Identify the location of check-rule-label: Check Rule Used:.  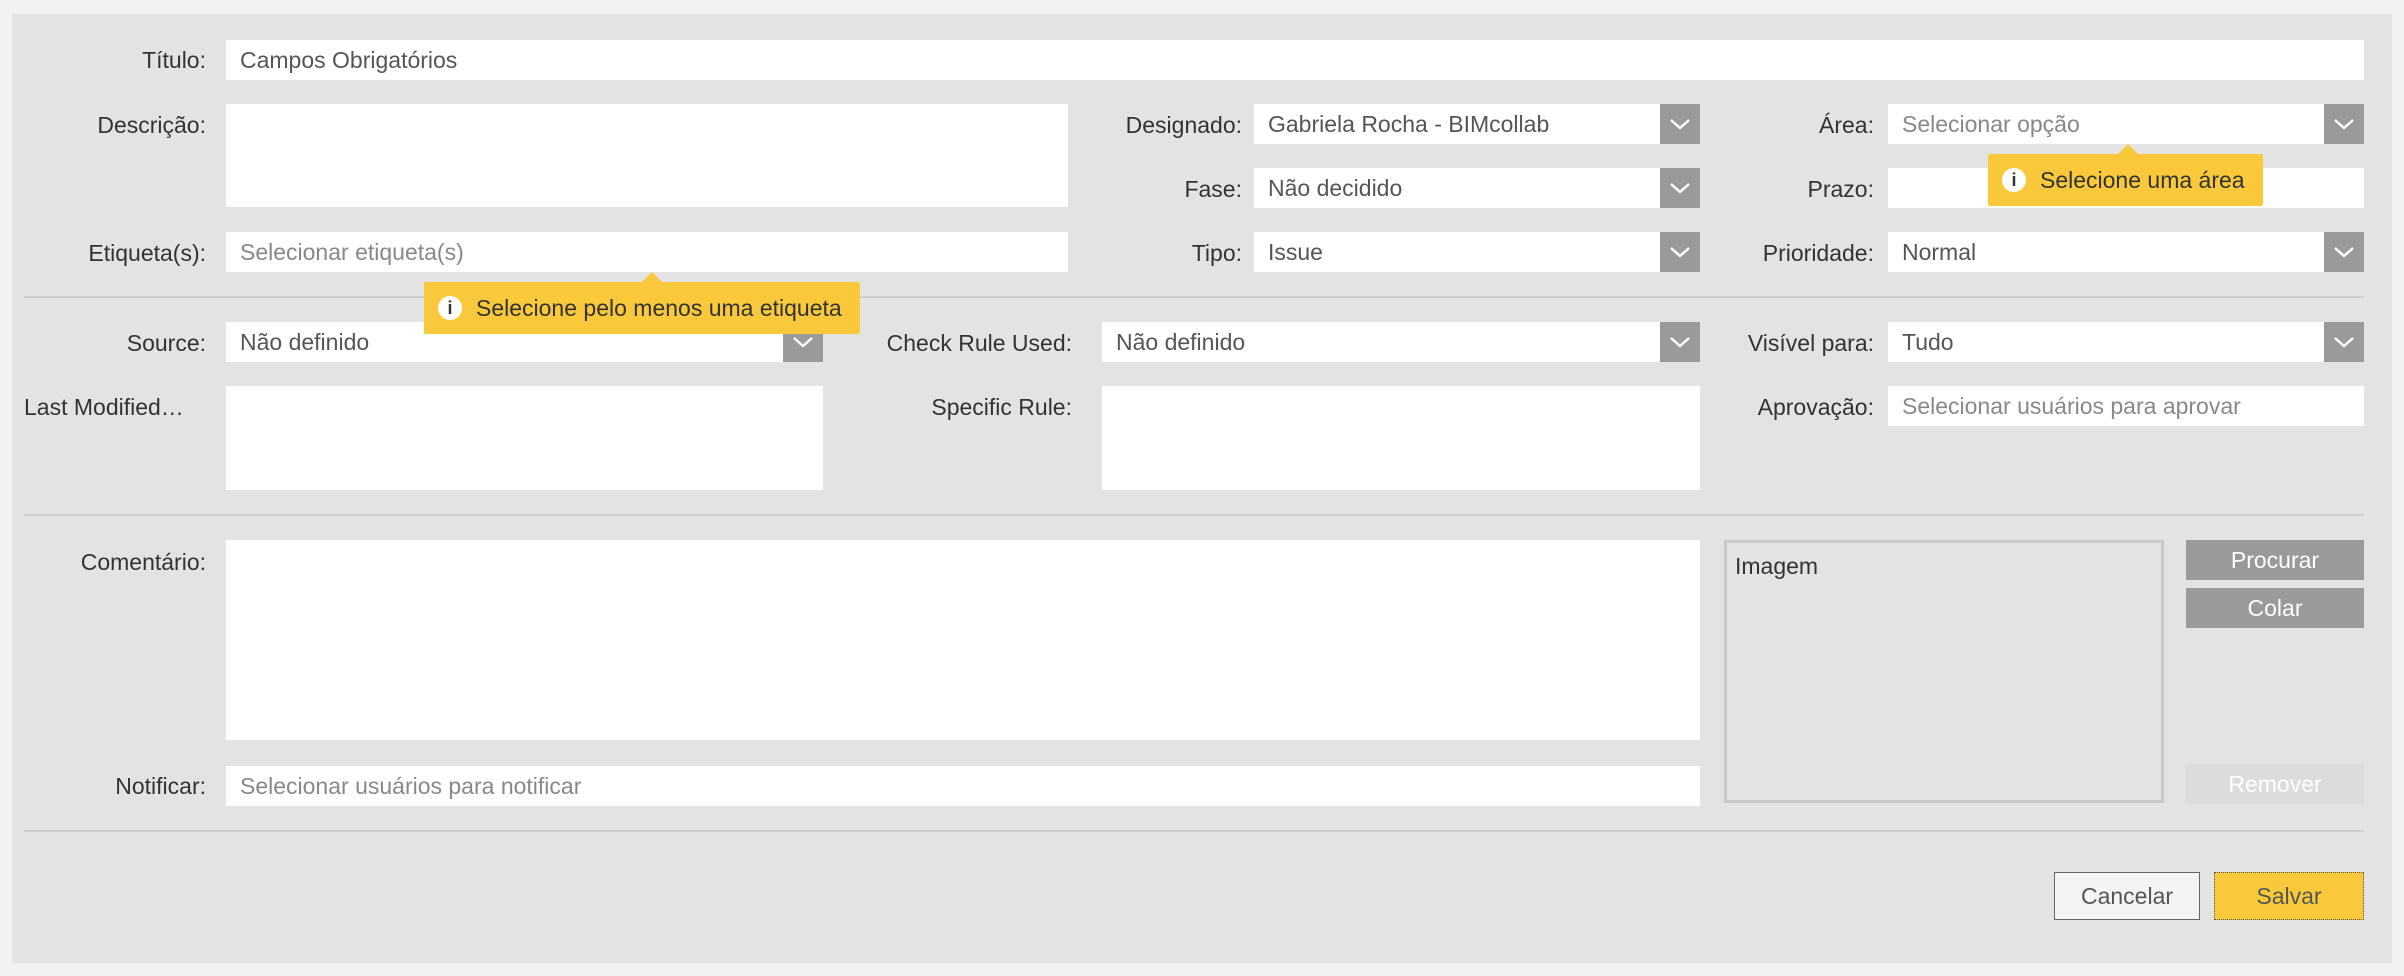
(979, 343).